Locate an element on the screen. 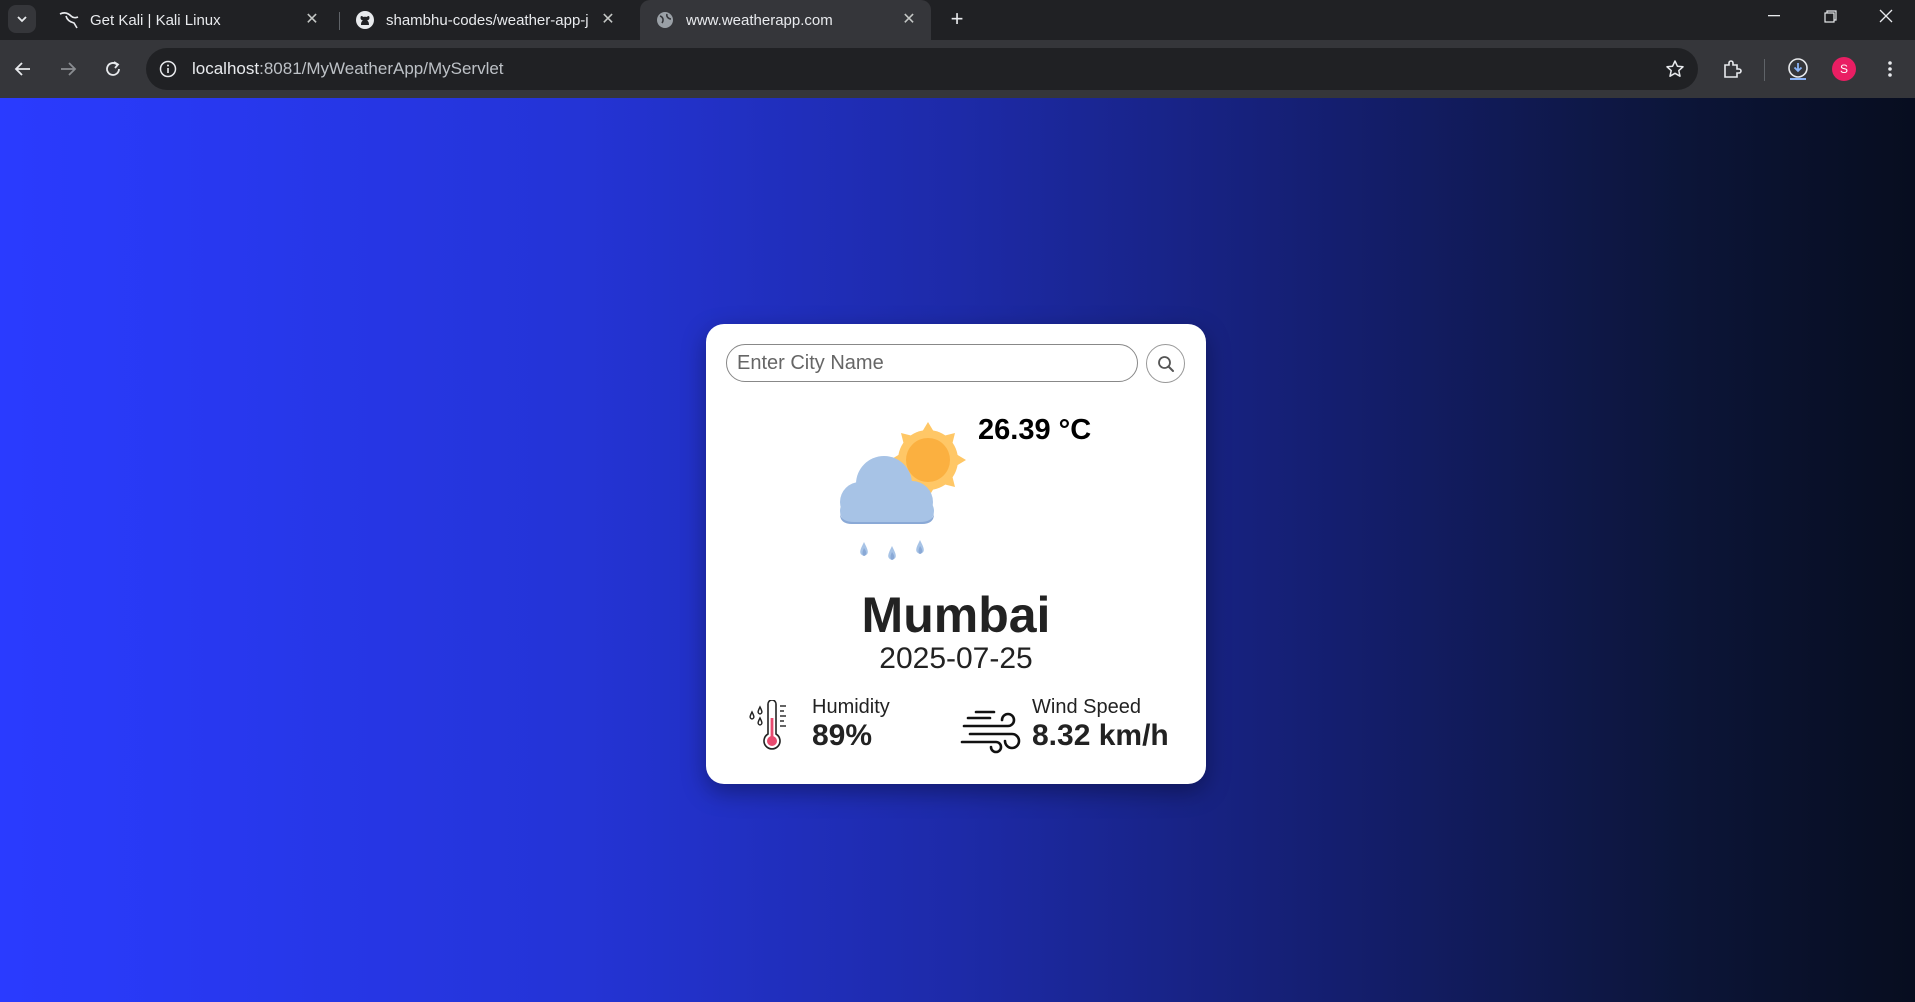  wind-icon is located at coordinates (990, 732).